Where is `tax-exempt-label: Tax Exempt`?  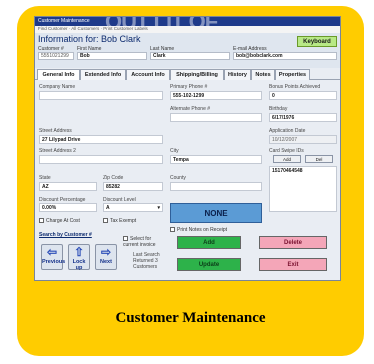
tax-exempt-label: Tax Exempt is located at coordinates (123, 221).